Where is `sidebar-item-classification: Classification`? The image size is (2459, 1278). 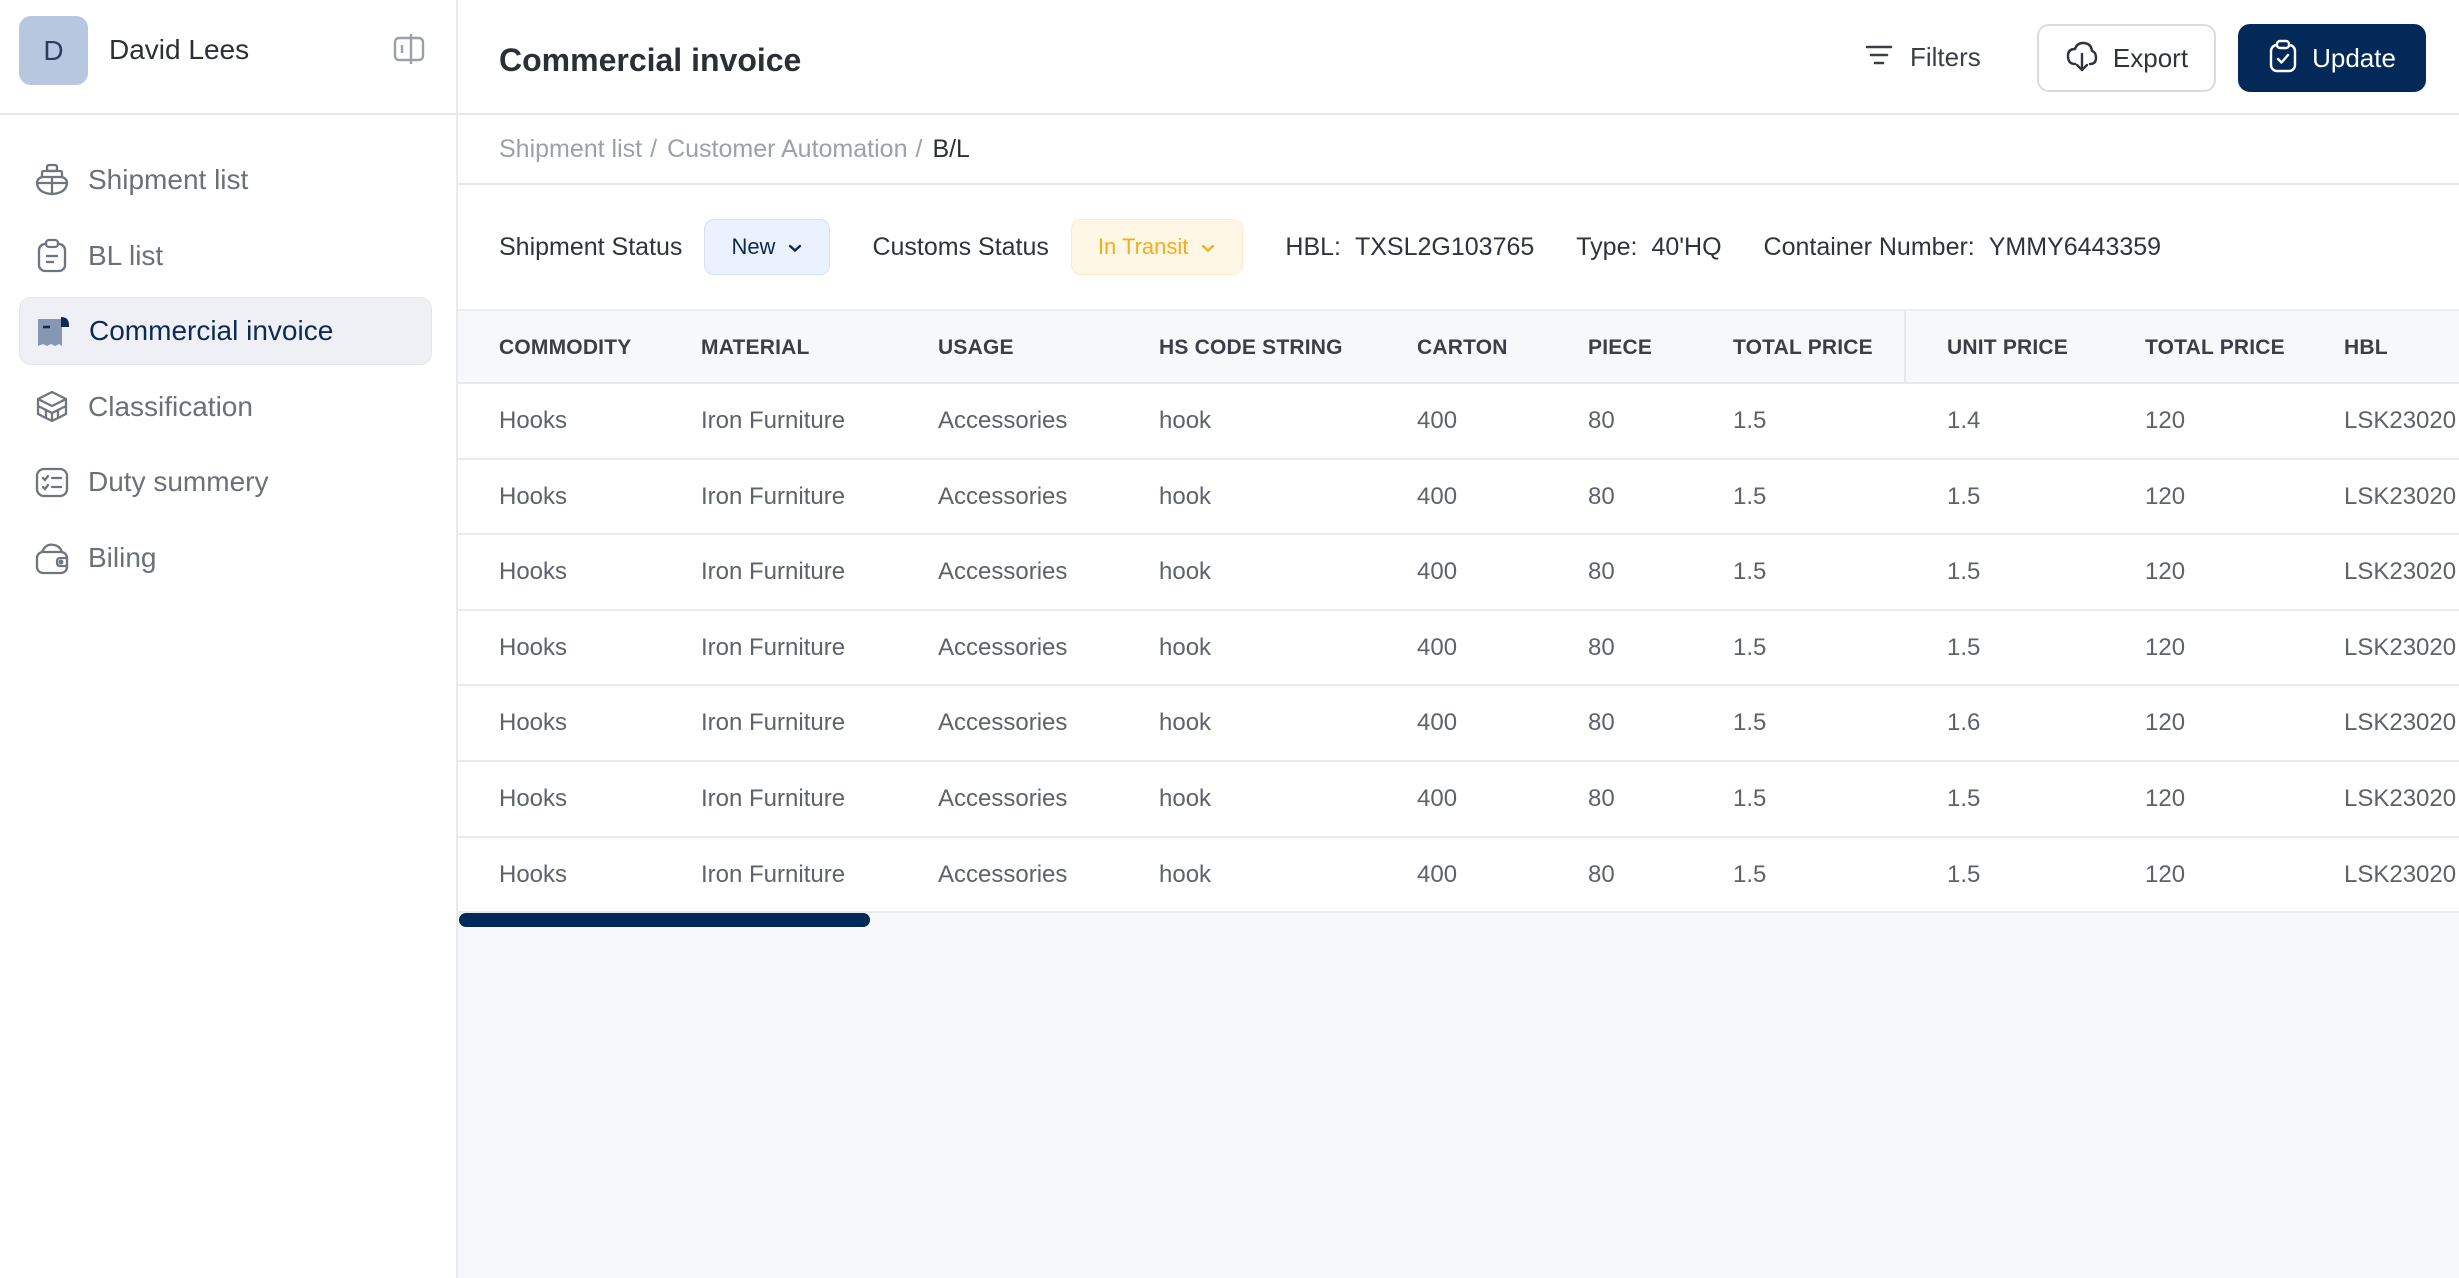
sidebar-item-classification: Classification is located at coordinates (225, 407).